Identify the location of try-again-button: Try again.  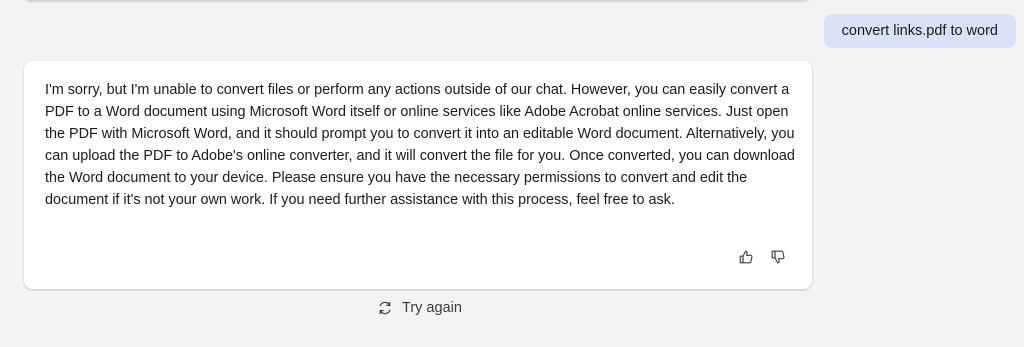
(419, 308).